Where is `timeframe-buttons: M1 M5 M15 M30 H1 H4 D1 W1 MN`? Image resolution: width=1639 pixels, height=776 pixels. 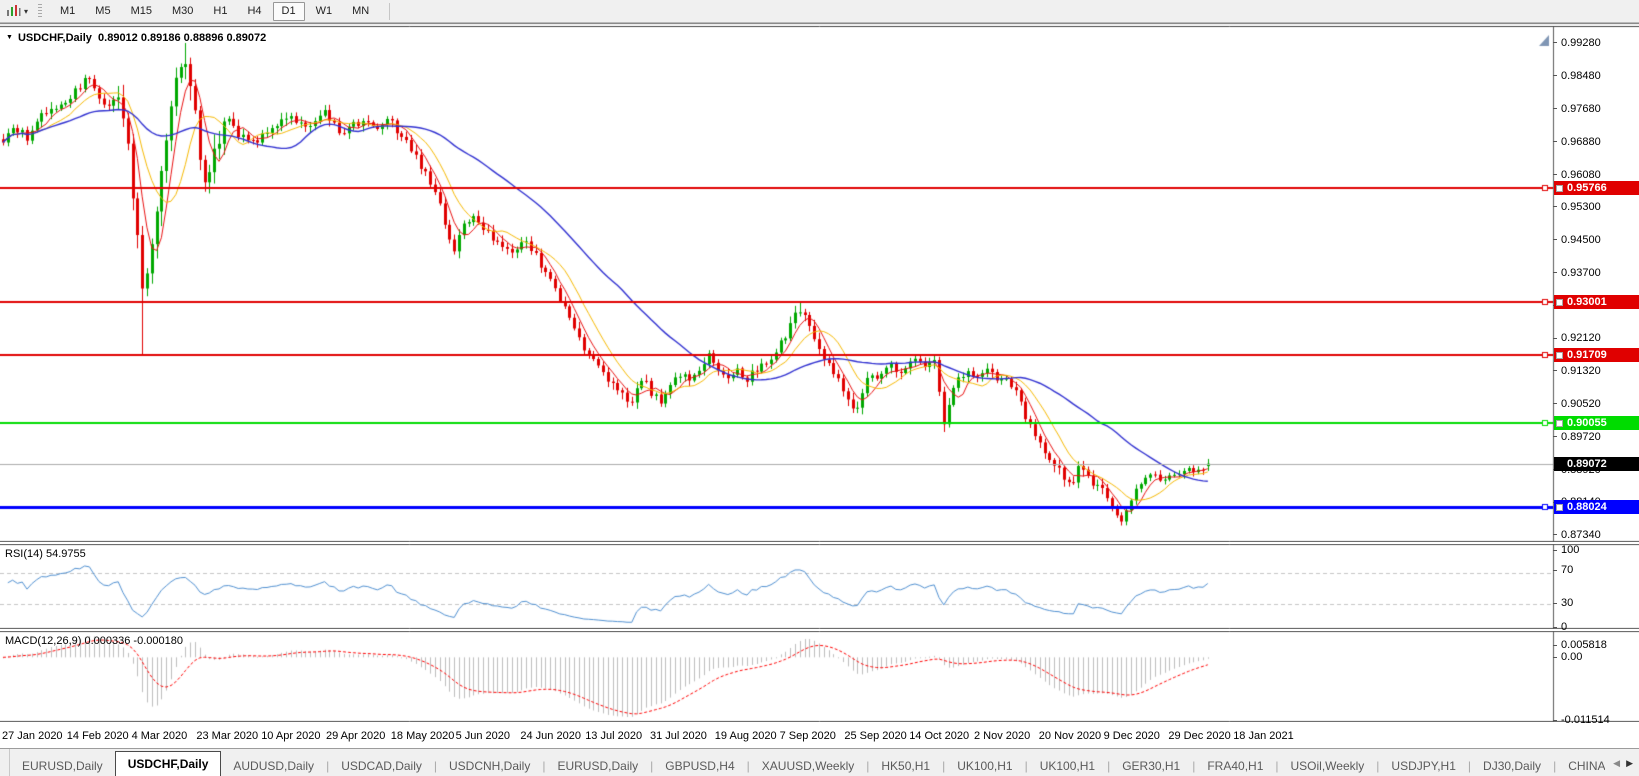 timeframe-buttons: M1 M5 M15 M30 H1 H4 D1 W1 MN is located at coordinates (214, 11).